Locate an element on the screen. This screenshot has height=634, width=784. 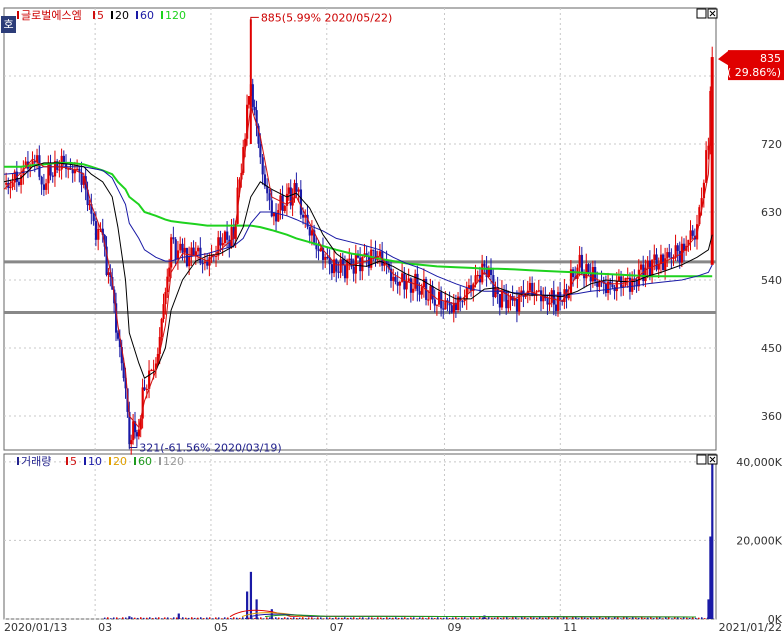
low-annotation: 321(-61.56% 2020/03/19) is located at coordinates (210, 447).